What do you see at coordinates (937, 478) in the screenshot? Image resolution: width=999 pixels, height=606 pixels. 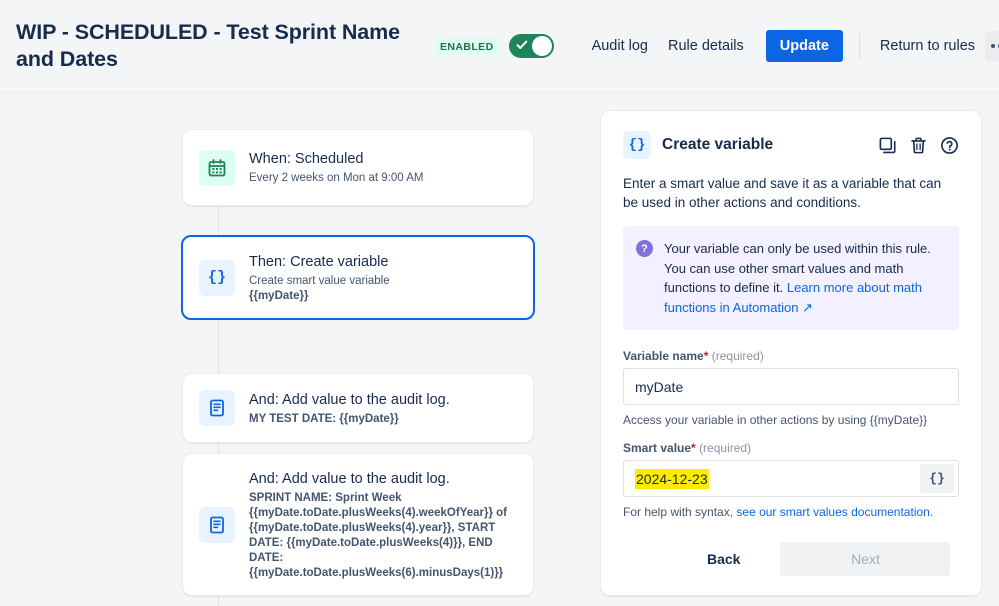 I see `insert-smart-value-button: {}` at bounding box center [937, 478].